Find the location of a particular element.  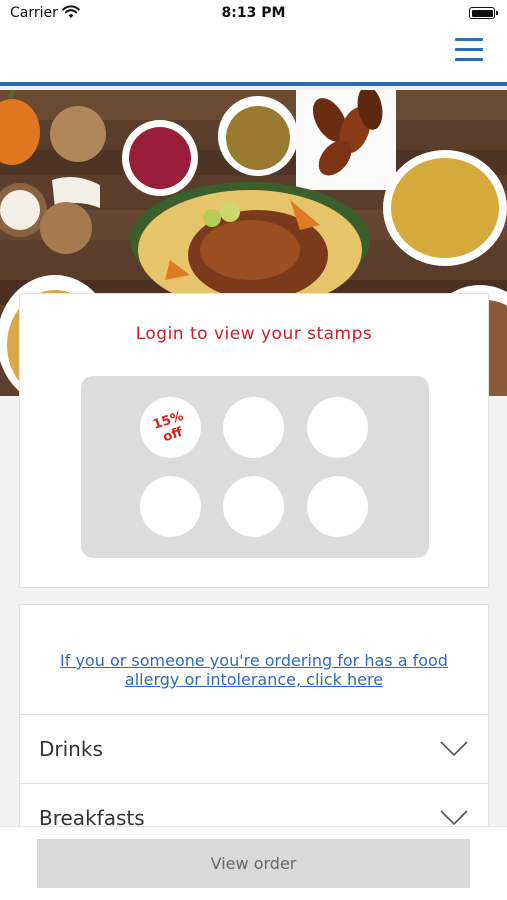

stamp-card-title: Login to view your stamps is located at coordinates (254, 334).